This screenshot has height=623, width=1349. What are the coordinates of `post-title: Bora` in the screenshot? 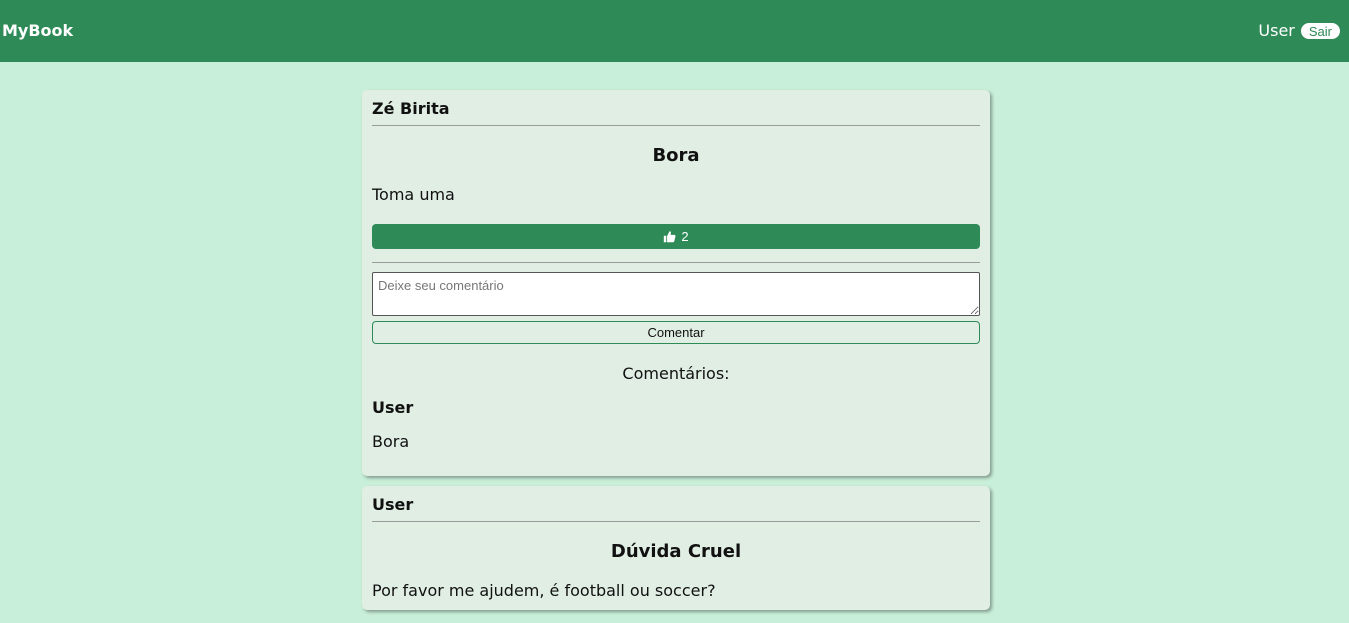 It's located at (676, 155).